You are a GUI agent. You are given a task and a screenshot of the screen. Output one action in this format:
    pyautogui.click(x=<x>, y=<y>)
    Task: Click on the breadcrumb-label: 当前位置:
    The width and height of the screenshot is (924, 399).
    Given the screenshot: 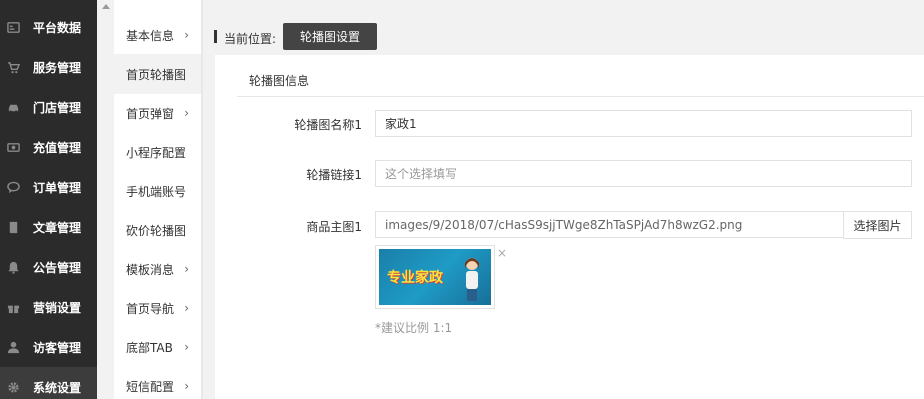 What is the action you would take?
    pyautogui.click(x=250, y=39)
    